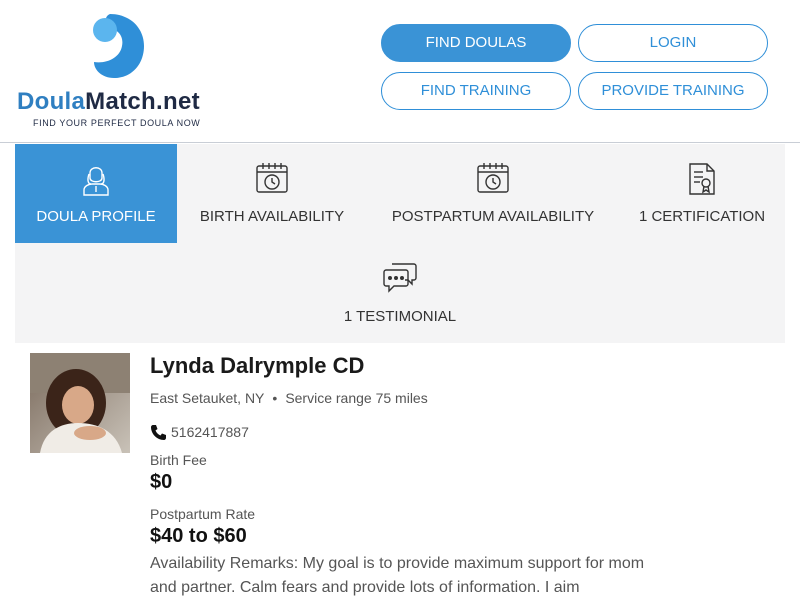 This screenshot has height=600, width=800. What do you see at coordinates (476, 43) in the screenshot?
I see `find-doulas-button: FIND DOULAS` at bounding box center [476, 43].